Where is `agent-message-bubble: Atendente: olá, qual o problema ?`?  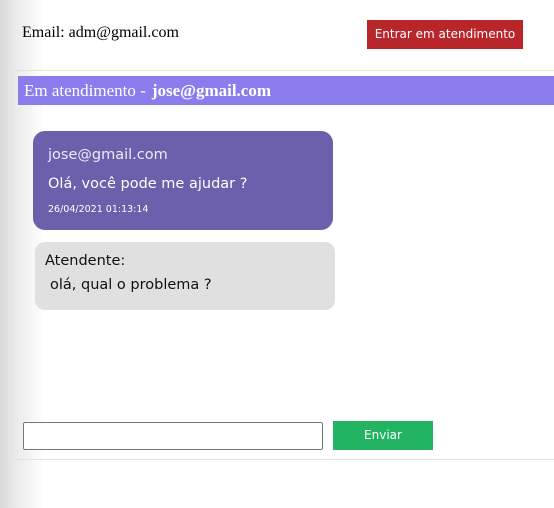
agent-message-bubble: Atendente: olá, qual o problema ? is located at coordinates (185, 276).